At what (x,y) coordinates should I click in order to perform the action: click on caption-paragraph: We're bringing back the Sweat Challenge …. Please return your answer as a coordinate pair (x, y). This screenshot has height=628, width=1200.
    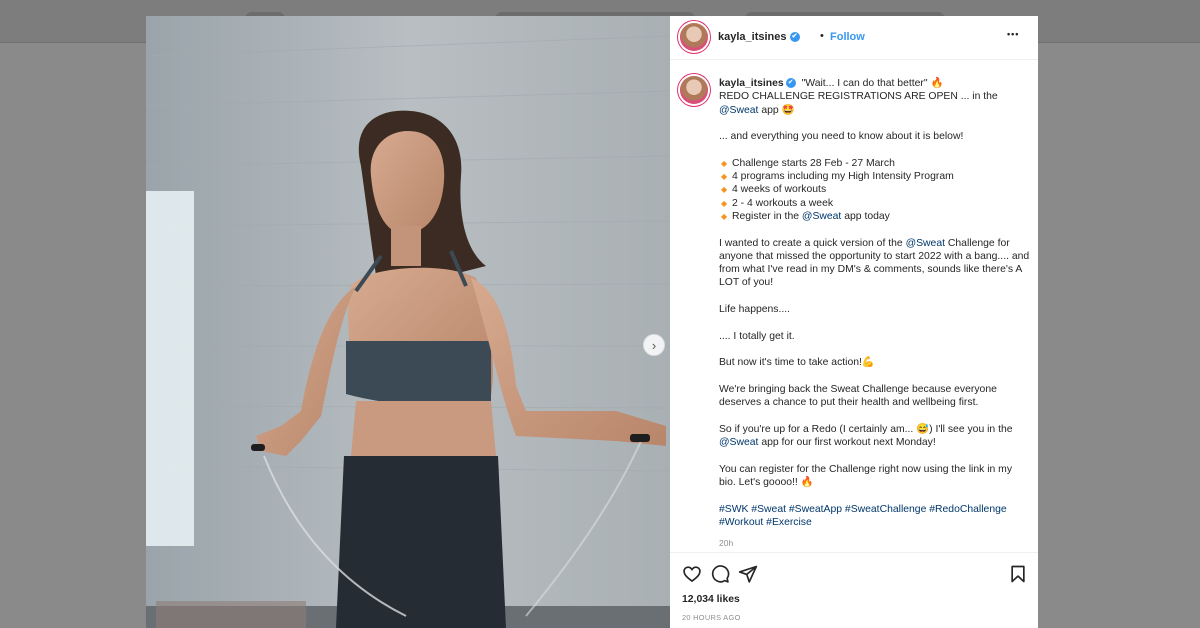
    Looking at the image, I should click on (858, 396).